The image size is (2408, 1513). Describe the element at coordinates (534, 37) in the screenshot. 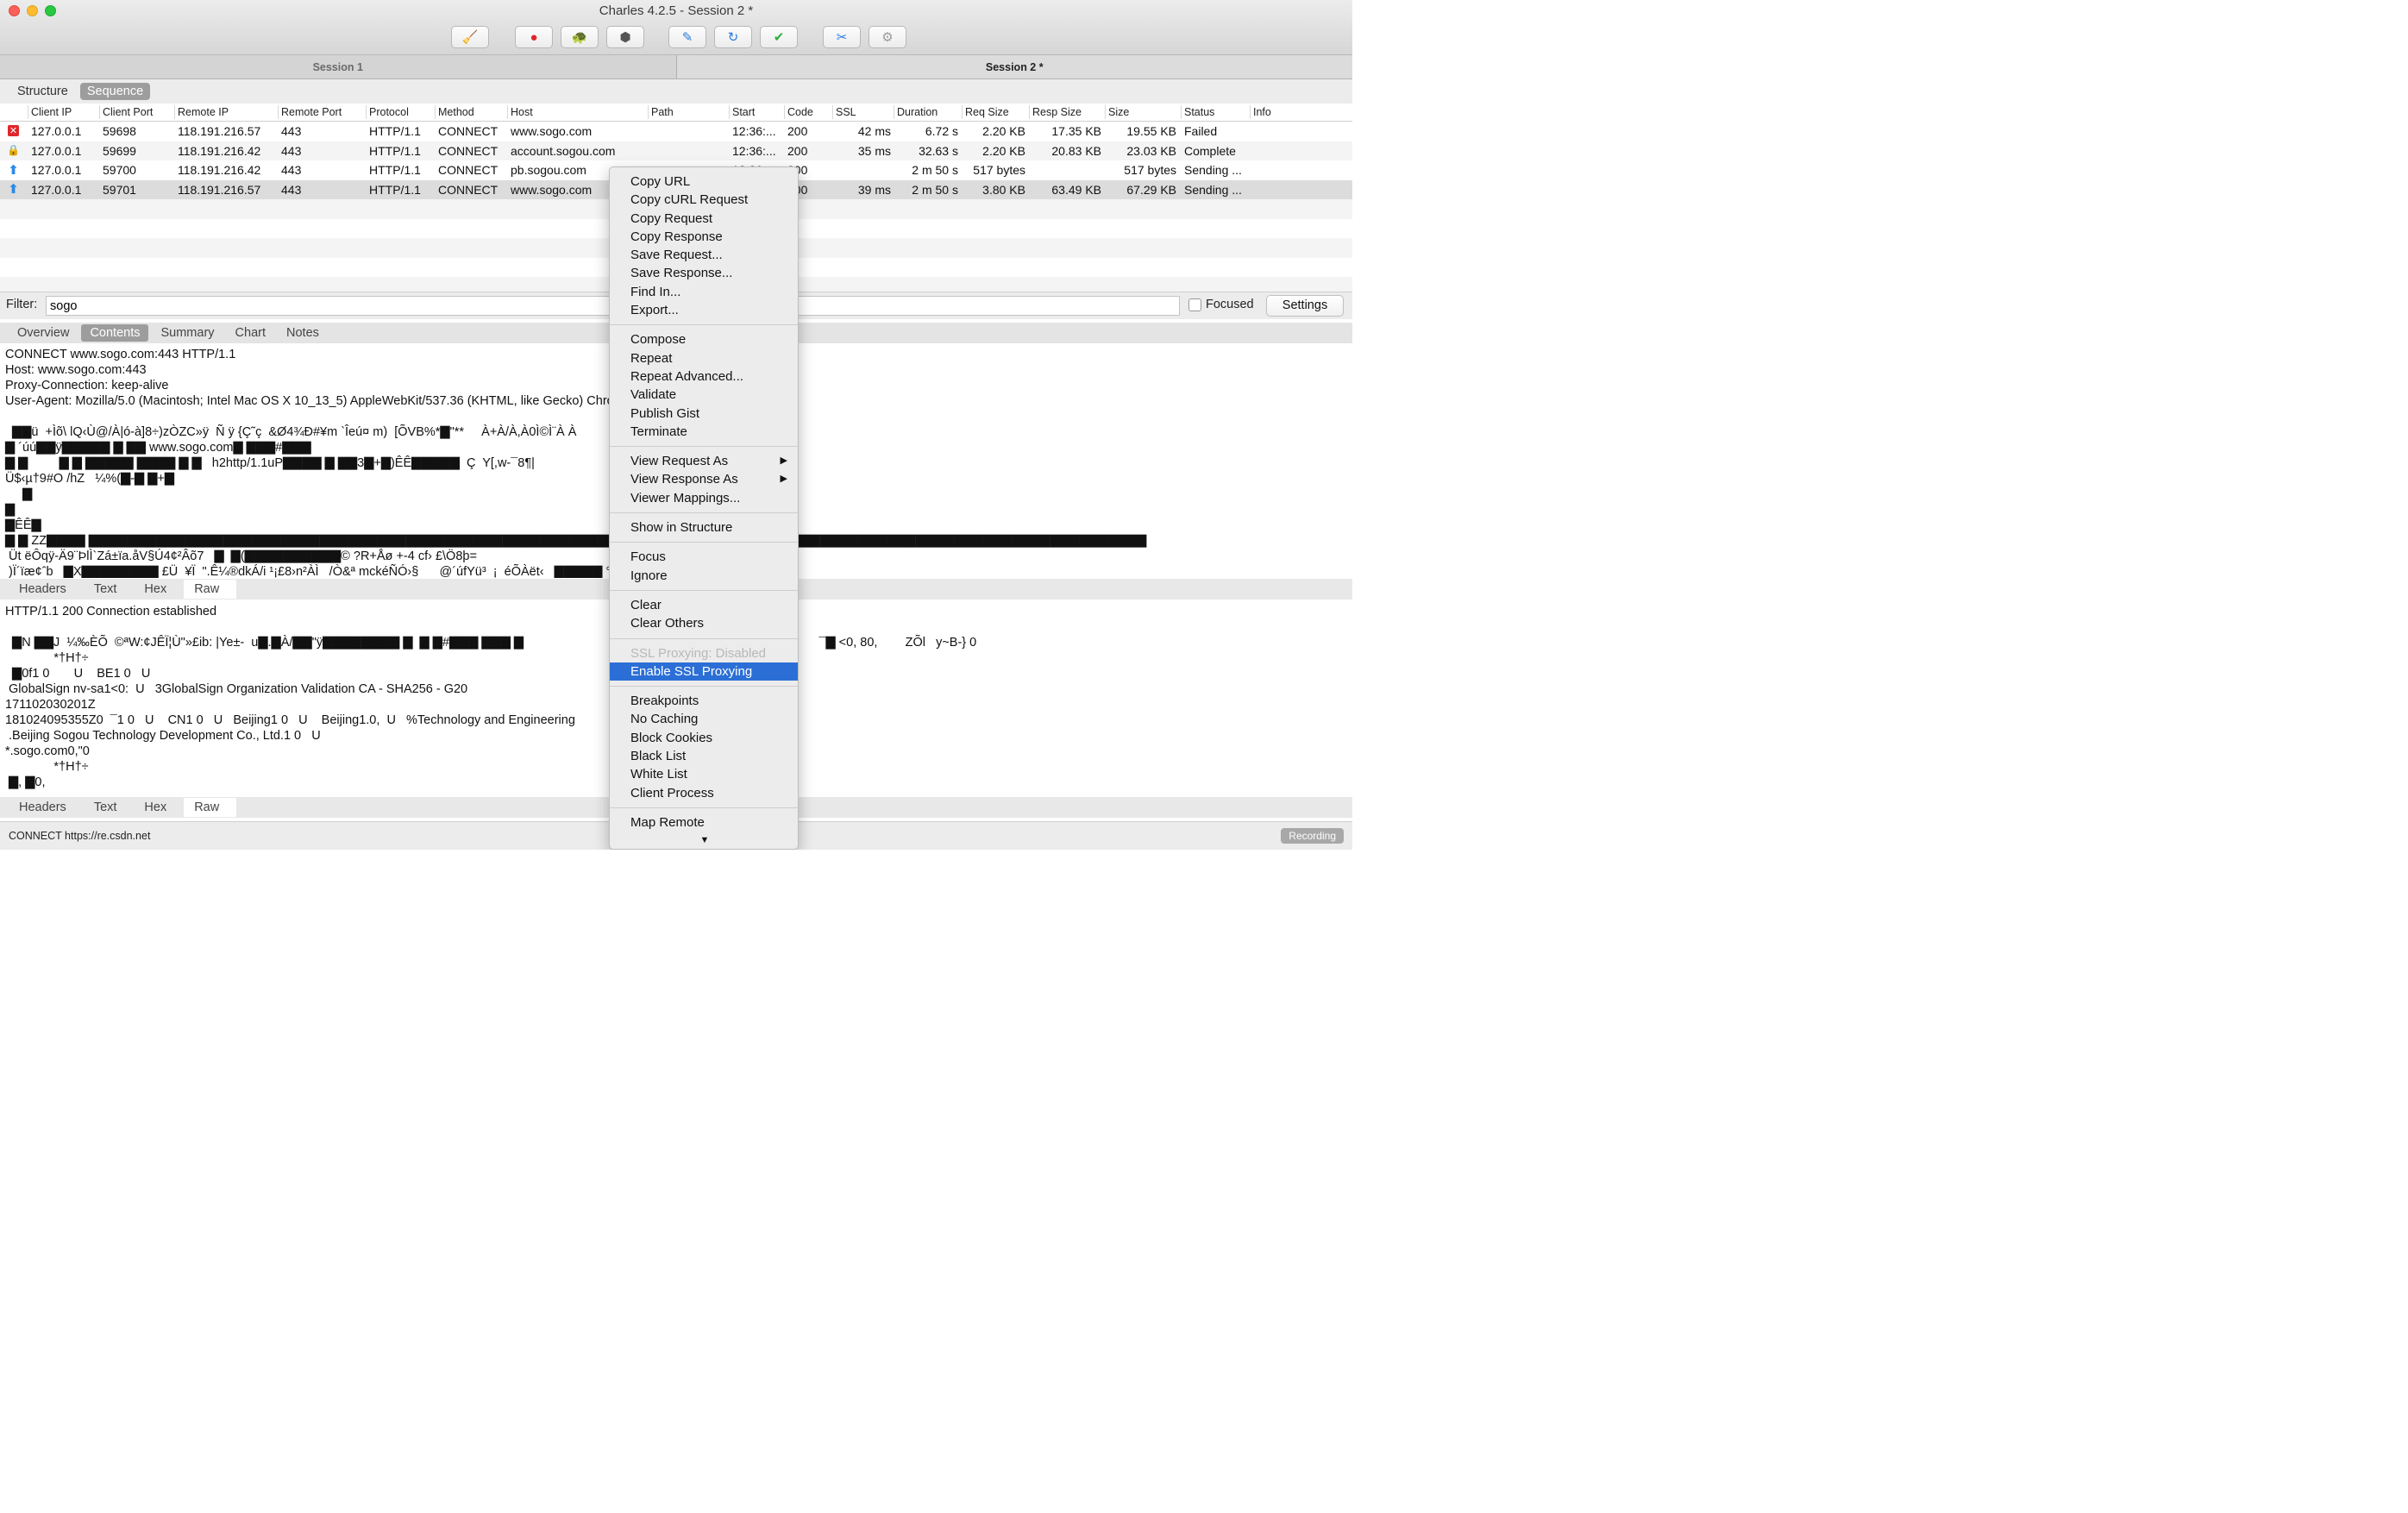

I see `record-button: ●` at that location.